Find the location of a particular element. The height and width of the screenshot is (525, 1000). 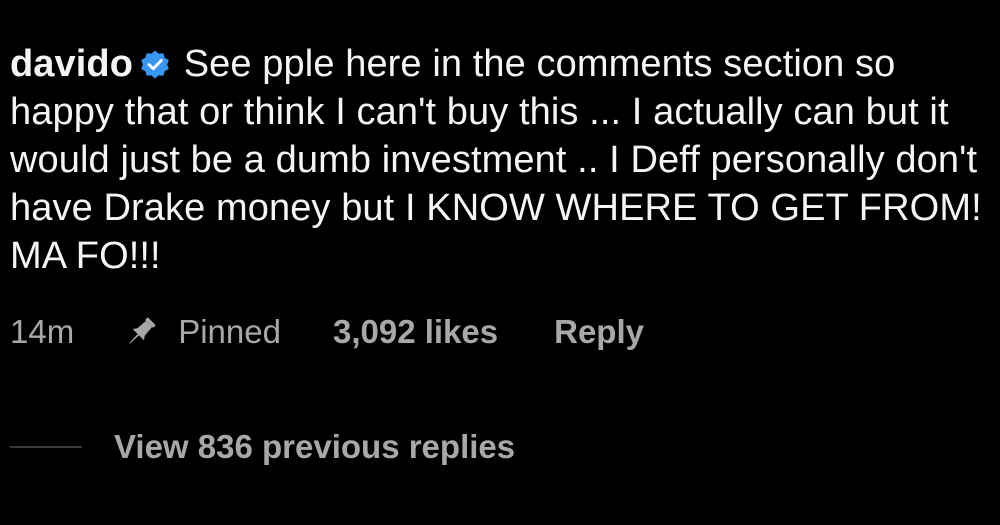

comment-timestamp: 14m is located at coordinates (42, 331).